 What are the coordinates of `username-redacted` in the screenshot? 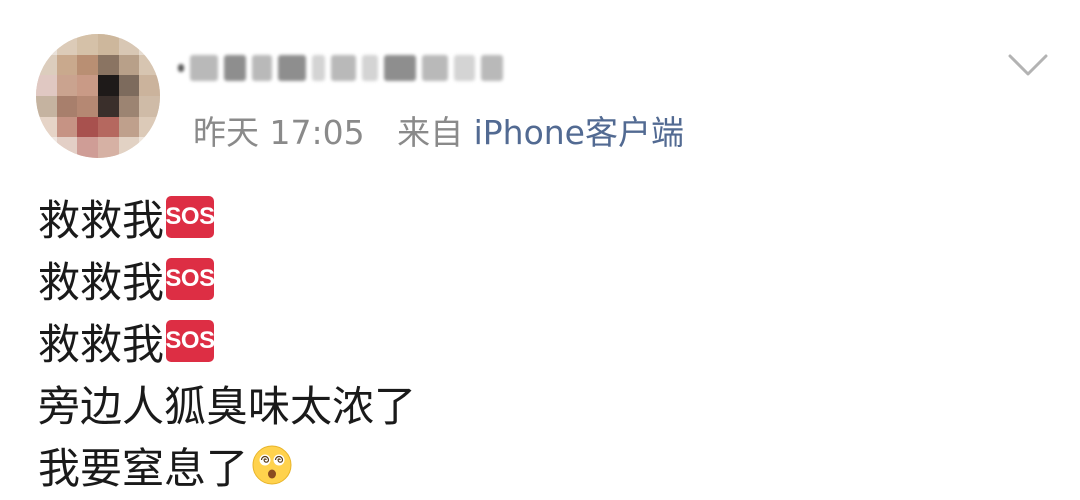 It's located at (341, 68).